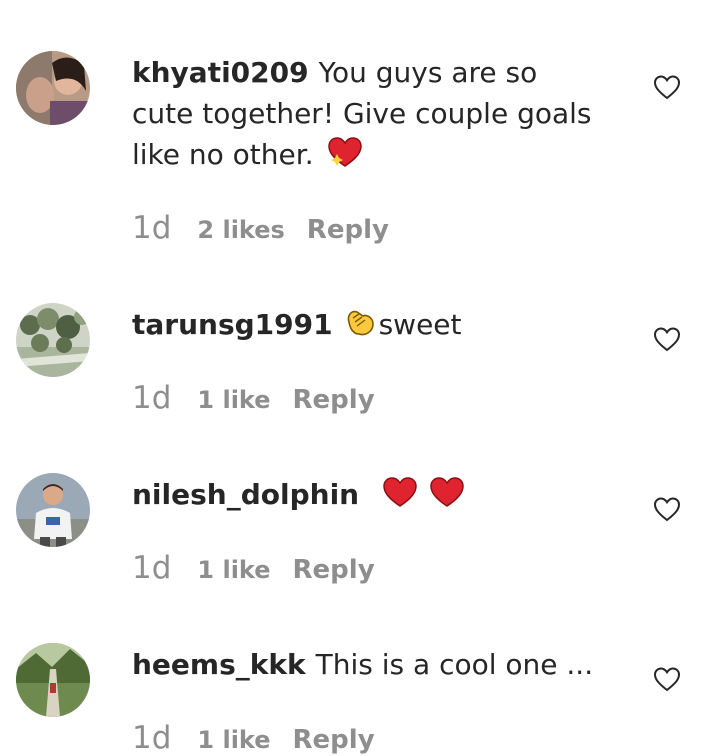 This screenshot has width=725, height=756. What do you see at coordinates (360, 326) in the screenshot?
I see `clapping-hands-icon` at bounding box center [360, 326].